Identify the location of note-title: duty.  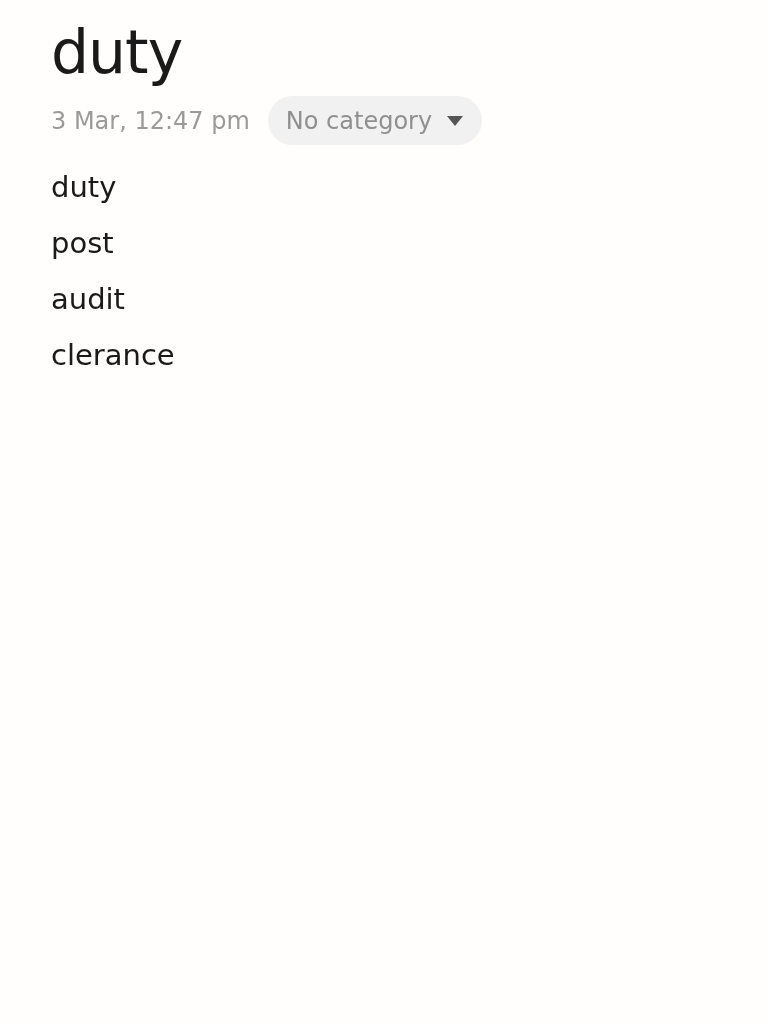
(117, 52).